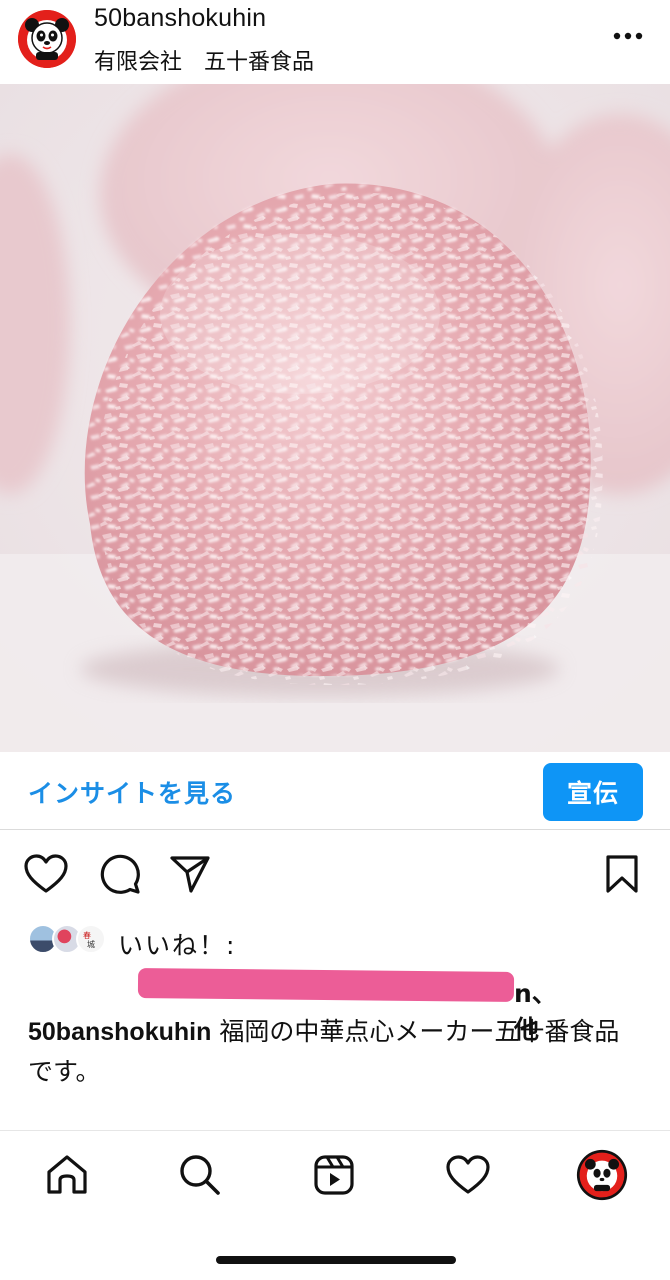 Image resolution: width=670 pixels, height=1280 pixels. I want to click on activity-heart-icon, so click(468, 1175).